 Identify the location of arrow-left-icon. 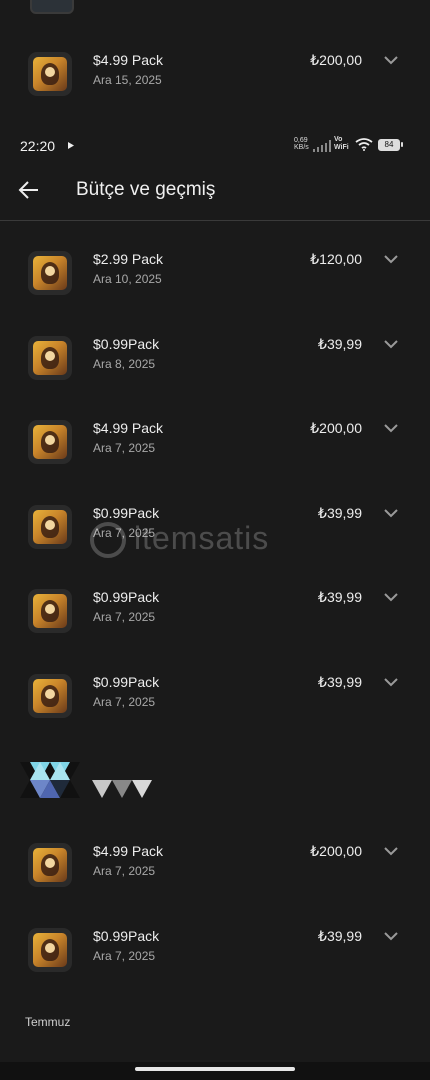
(29, 190).